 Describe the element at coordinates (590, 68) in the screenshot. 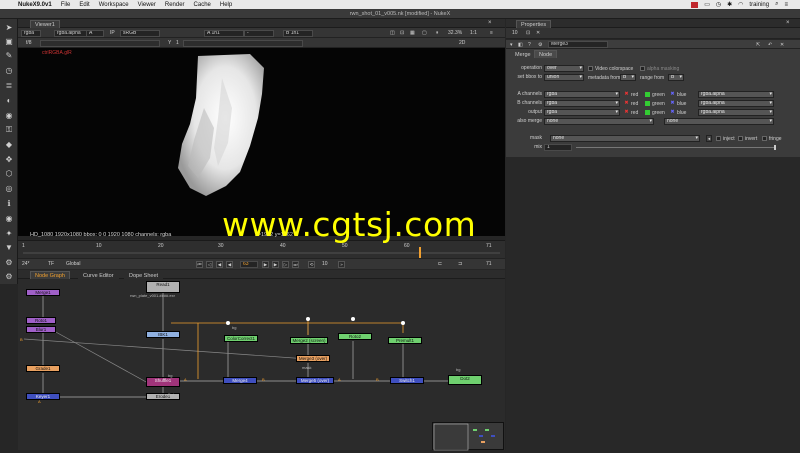

I see `video-colorspace-checkbox` at that location.